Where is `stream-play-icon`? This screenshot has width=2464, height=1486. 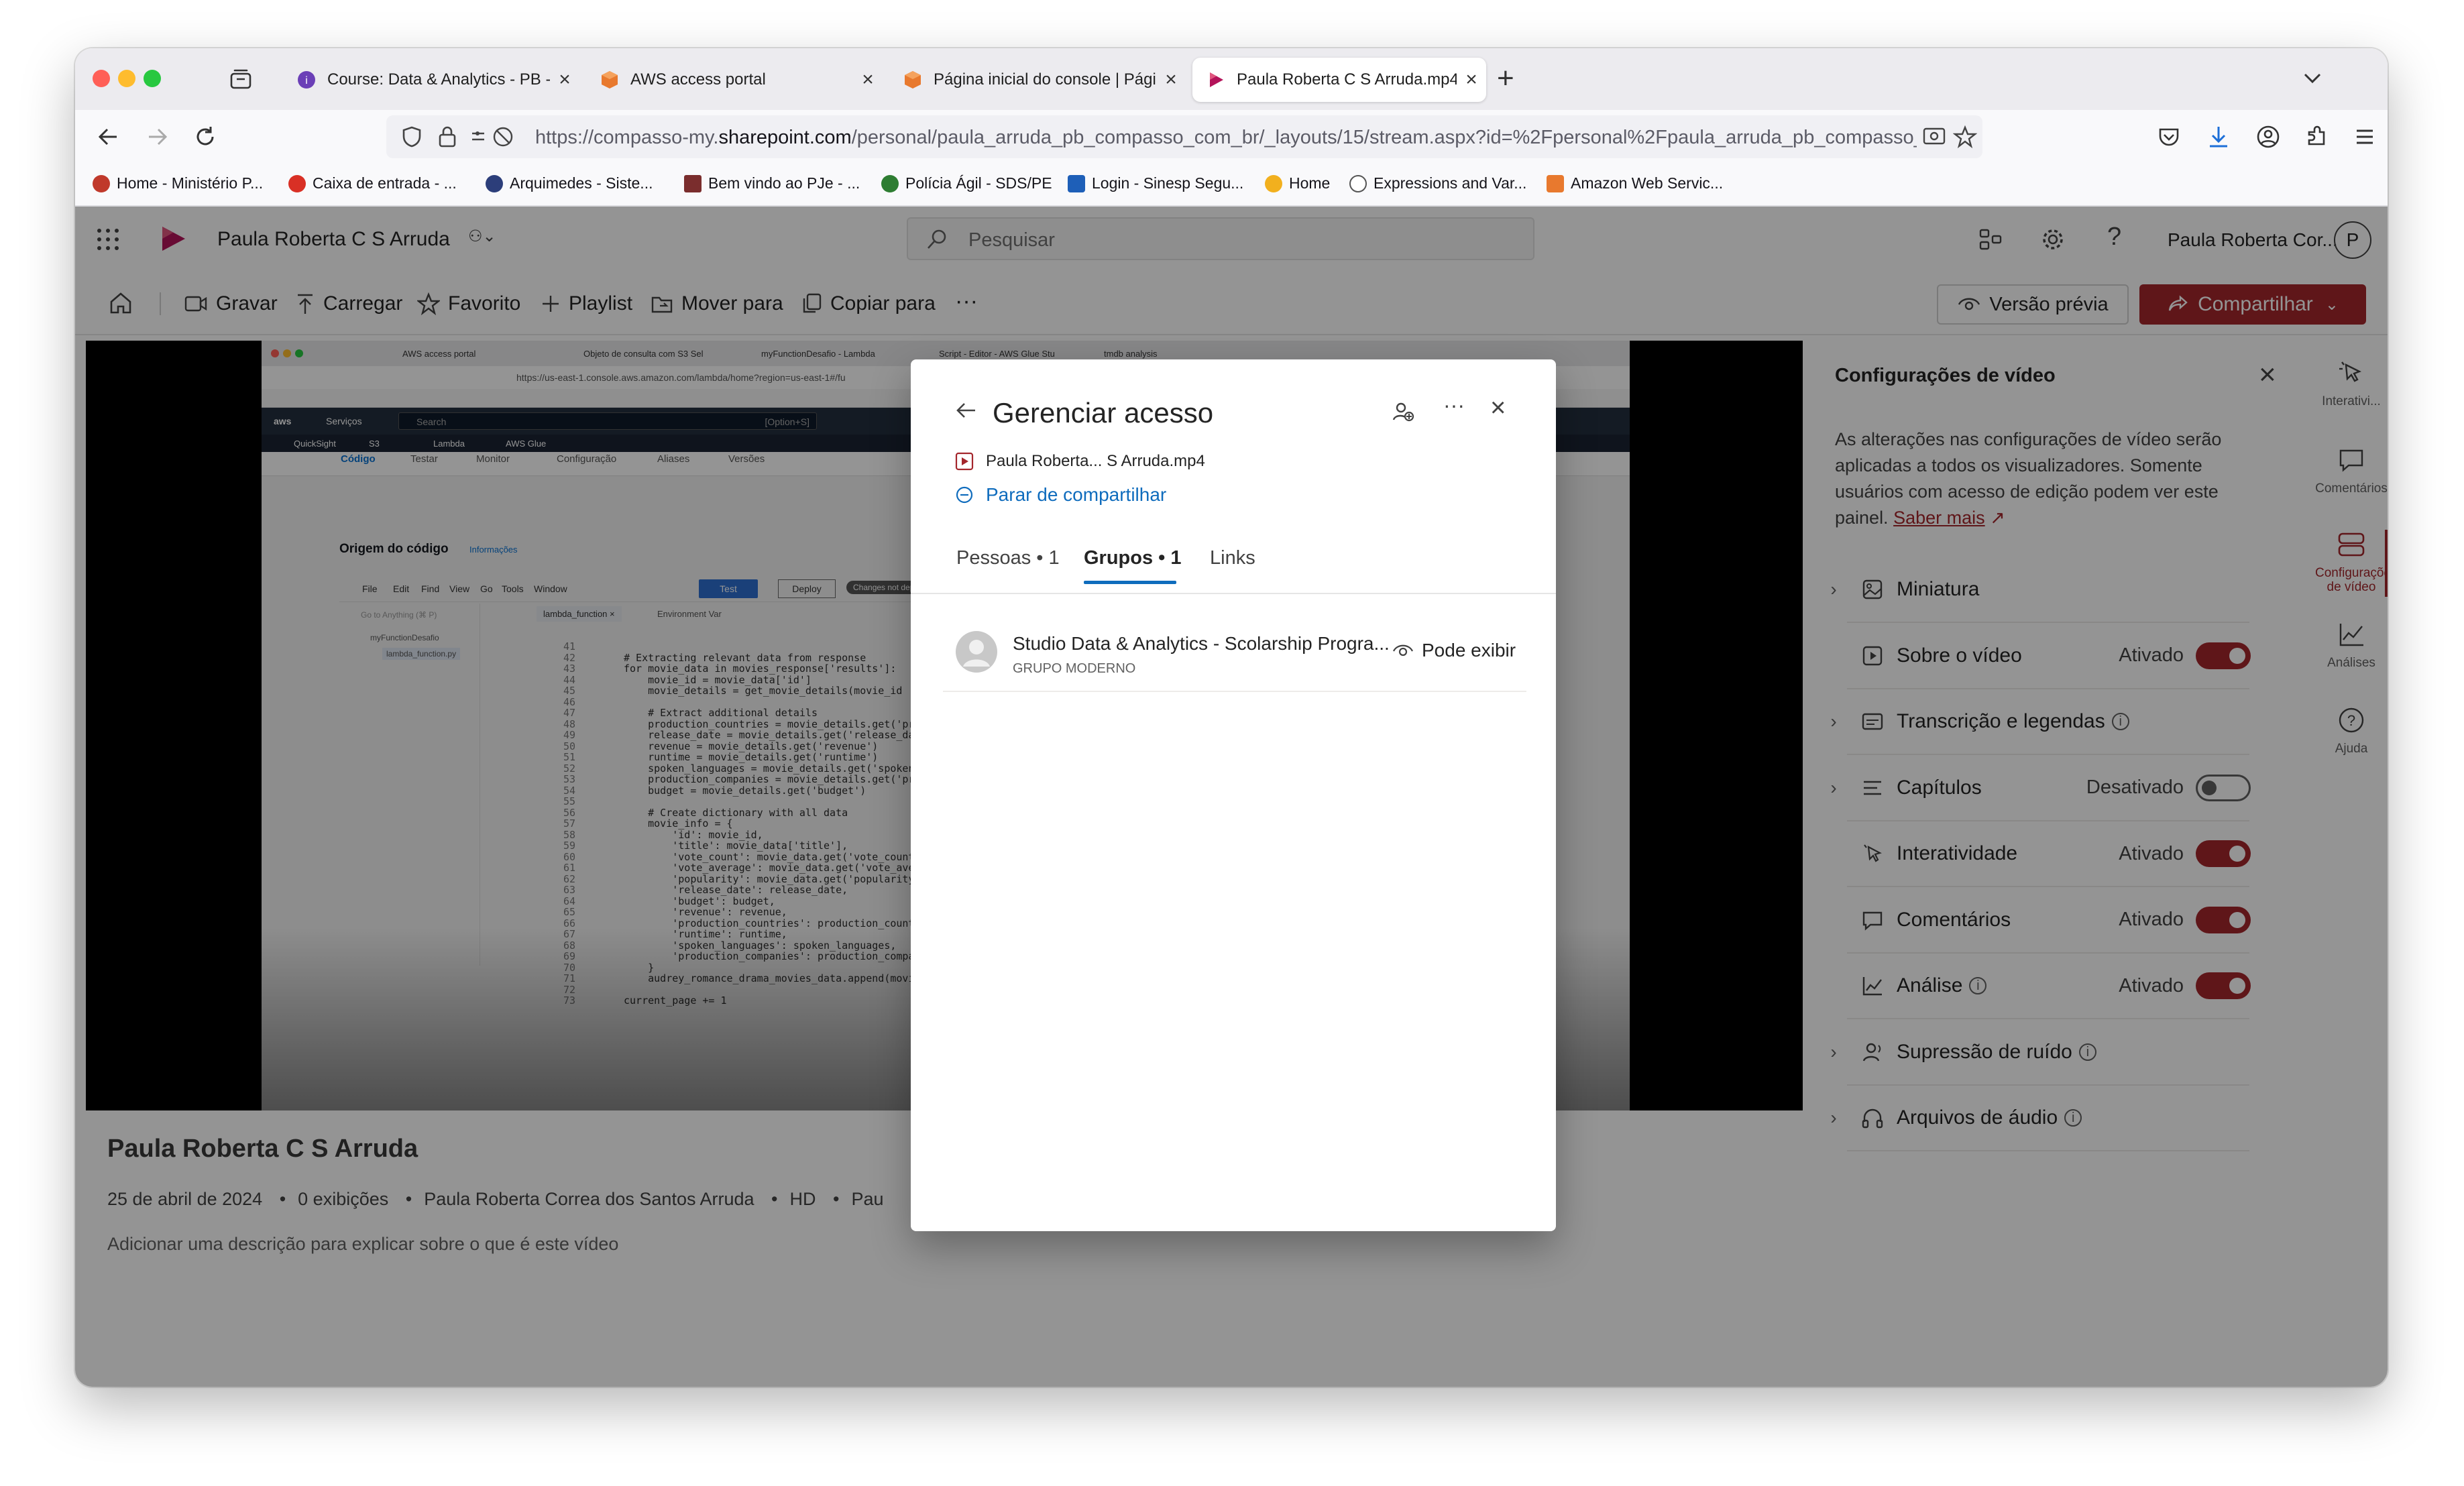 stream-play-icon is located at coordinates (1216, 79).